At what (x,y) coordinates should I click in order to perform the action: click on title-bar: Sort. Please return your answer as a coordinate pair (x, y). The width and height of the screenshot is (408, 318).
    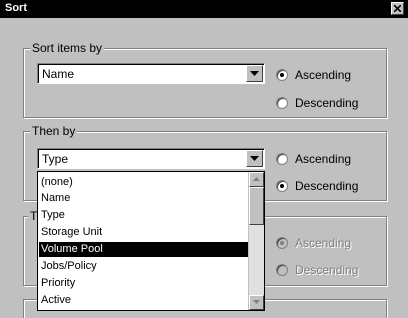
    Looking at the image, I should click on (204, 9).